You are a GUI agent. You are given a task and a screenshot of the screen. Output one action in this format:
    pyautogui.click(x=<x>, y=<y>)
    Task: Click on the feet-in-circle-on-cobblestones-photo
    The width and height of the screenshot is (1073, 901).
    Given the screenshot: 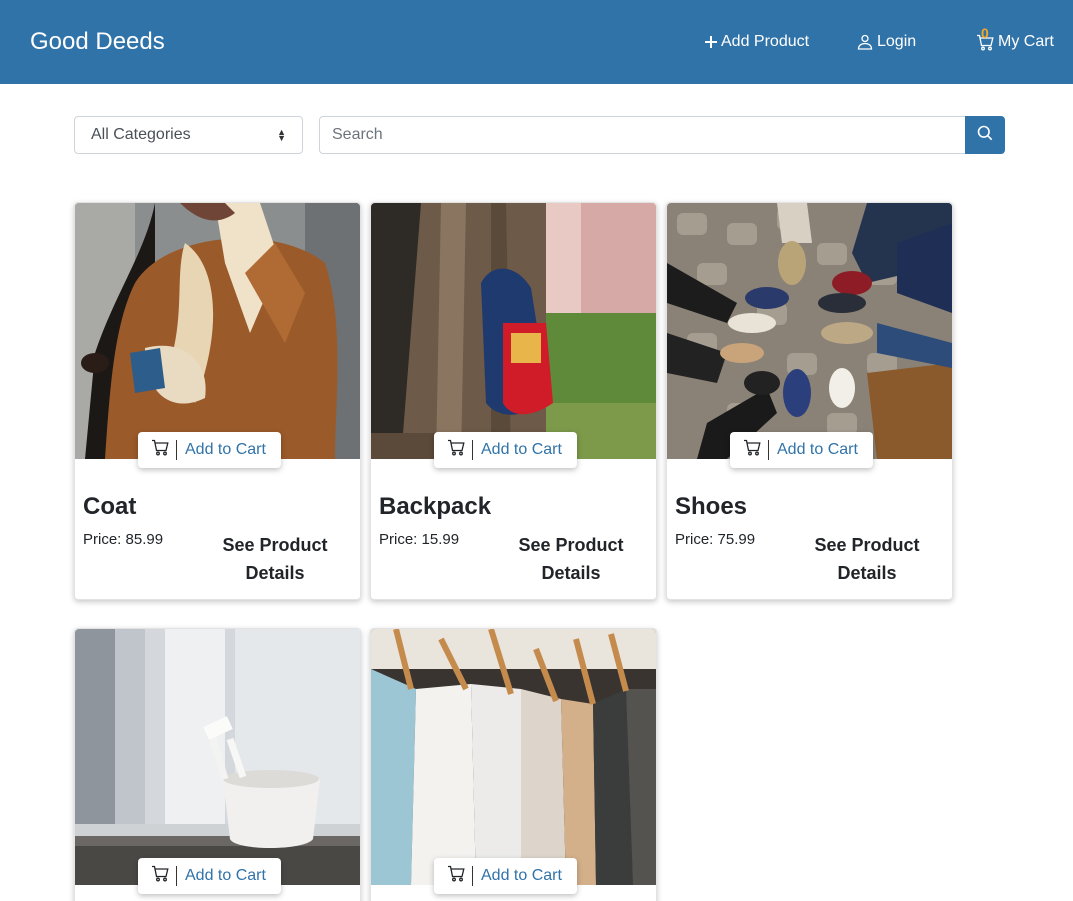 What is the action you would take?
    pyautogui.click(x=809, y=331)
    